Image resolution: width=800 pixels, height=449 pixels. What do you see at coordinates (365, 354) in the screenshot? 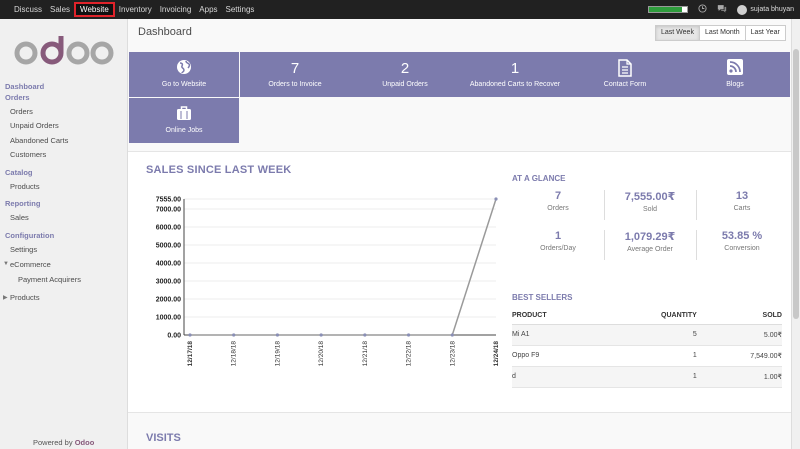
I see `x-tick-label: 12/21/18` at bounding box center [365, 354].